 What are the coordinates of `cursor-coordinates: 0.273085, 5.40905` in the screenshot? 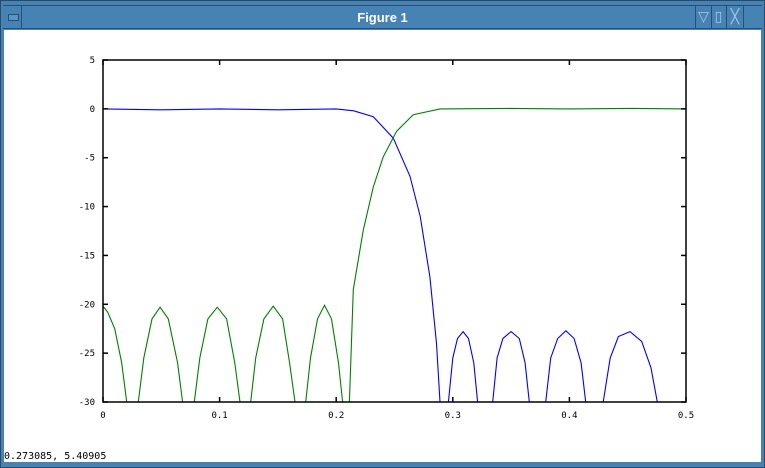 It's located at (55, 456).